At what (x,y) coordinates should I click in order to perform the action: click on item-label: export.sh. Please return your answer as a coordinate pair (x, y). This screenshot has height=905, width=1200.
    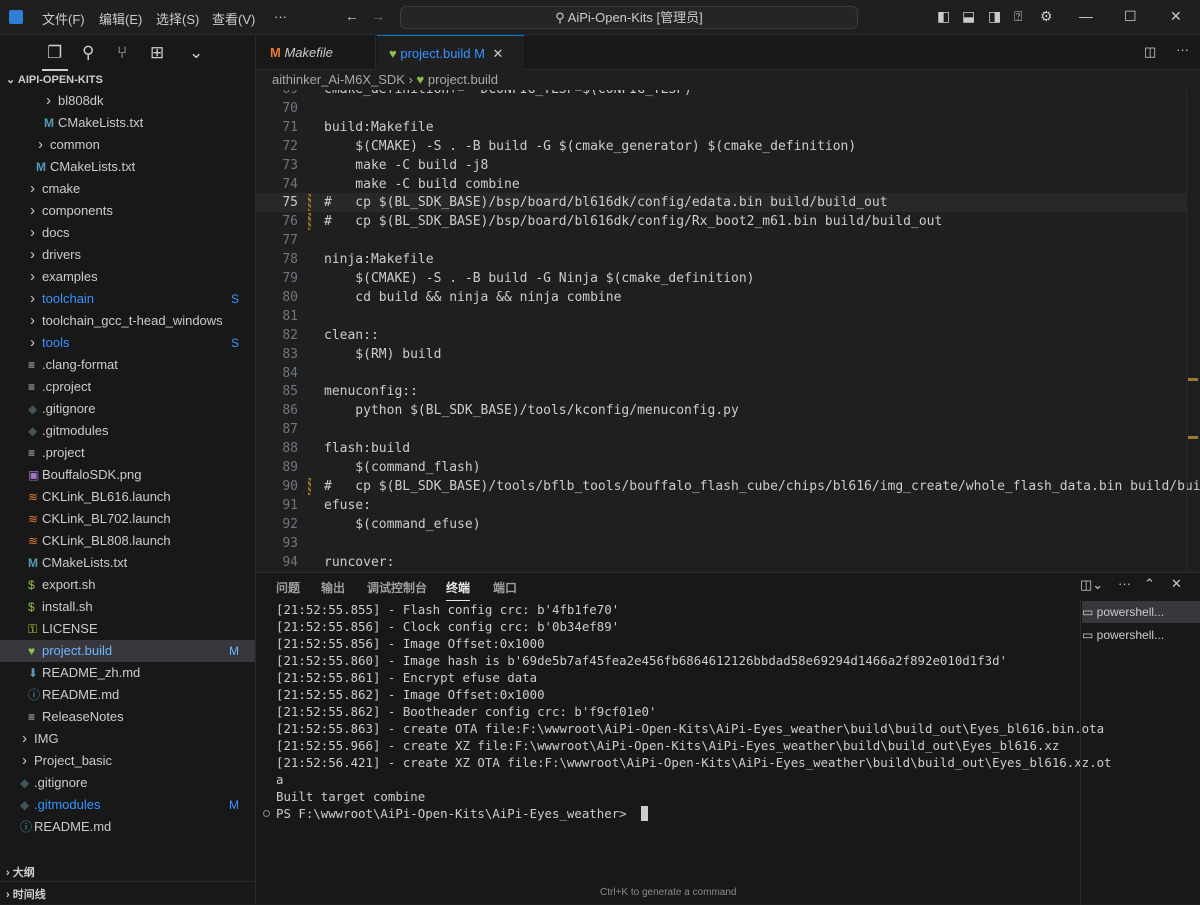
    Looking at the image, I should click on (69, 584).